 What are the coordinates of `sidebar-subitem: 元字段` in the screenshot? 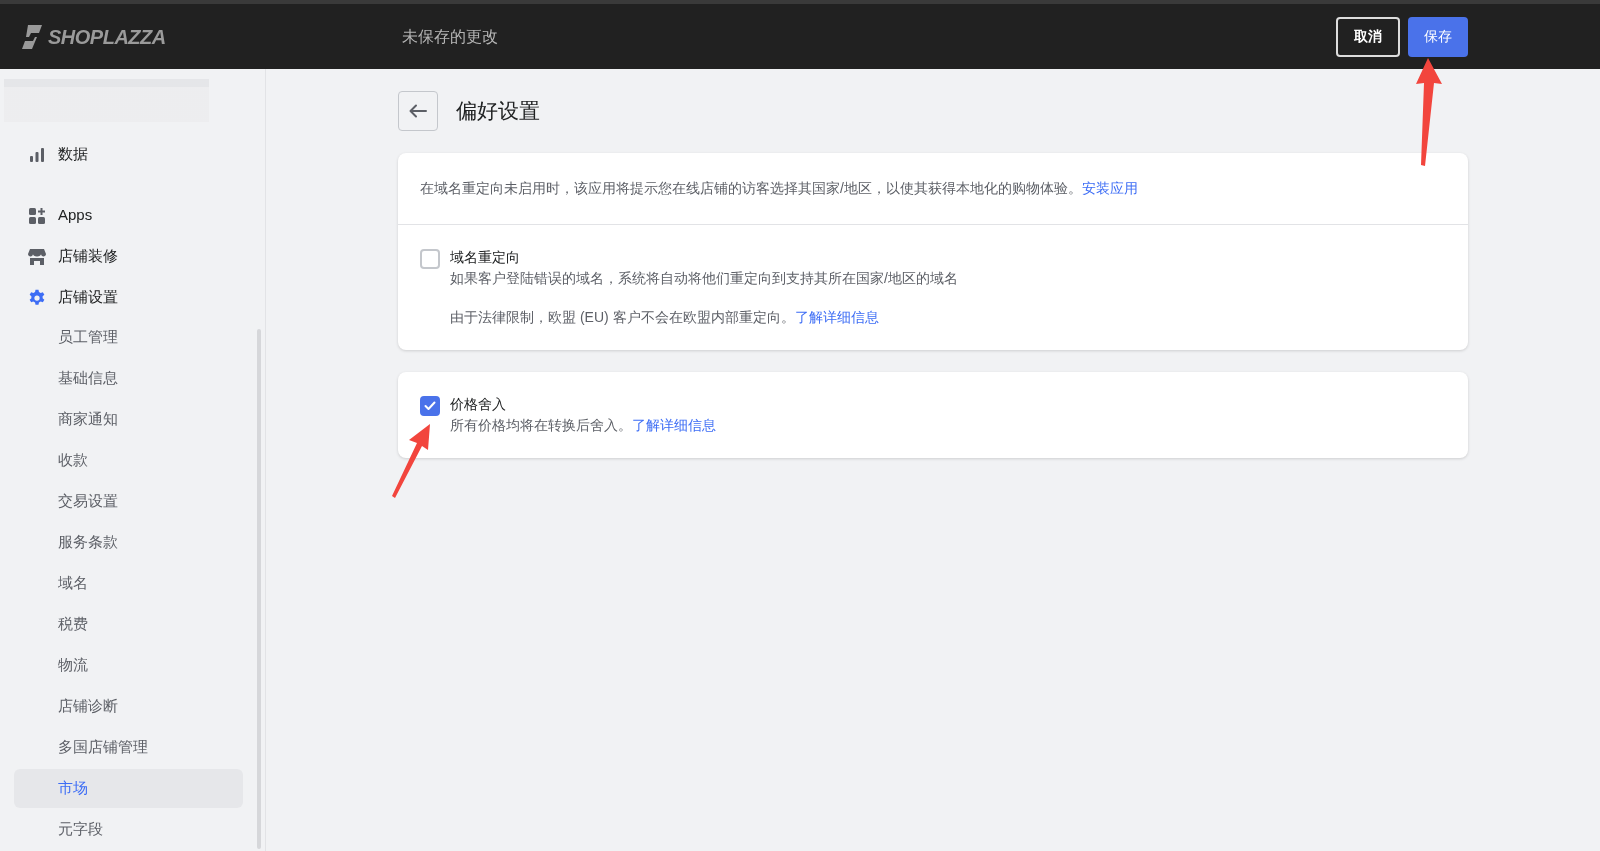 It's located at (128, 829).